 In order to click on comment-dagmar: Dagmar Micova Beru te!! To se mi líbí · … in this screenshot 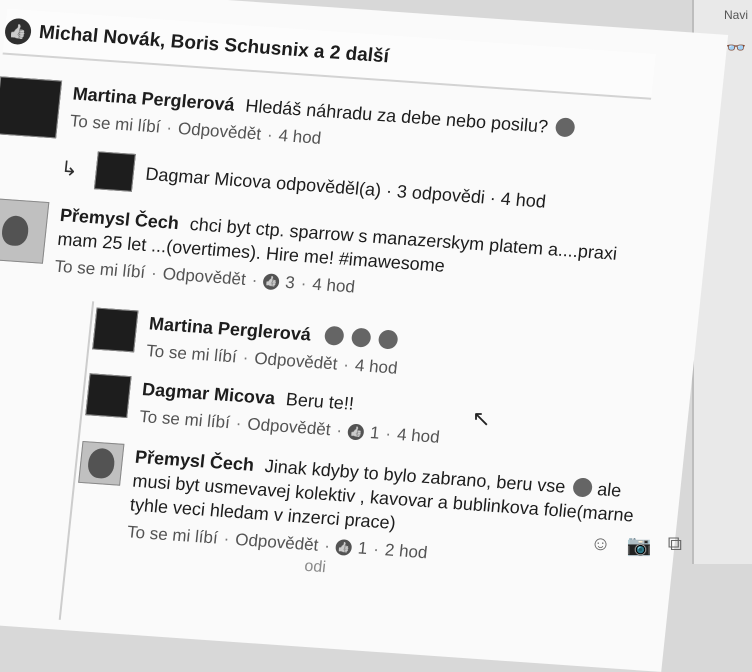, I will do `click(263, 410)`.